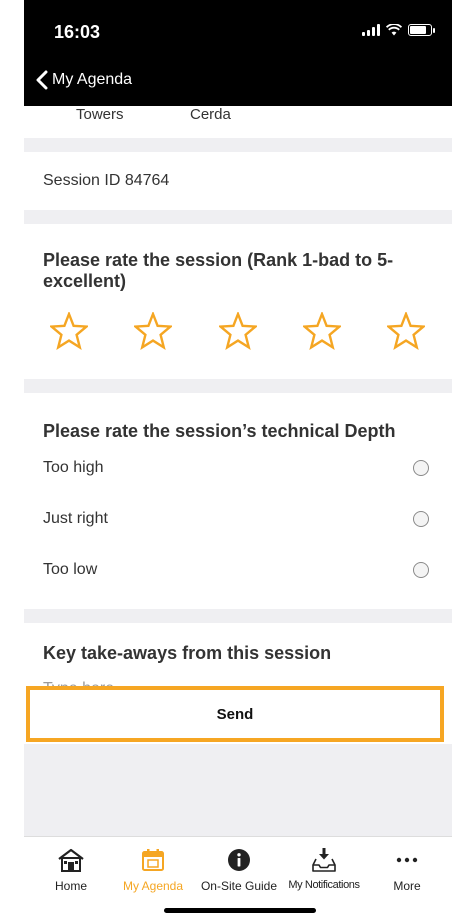 Image resolution: width=452 pixels, height=920 pixels. I want to click on tab-more: More, so click(407, 870).